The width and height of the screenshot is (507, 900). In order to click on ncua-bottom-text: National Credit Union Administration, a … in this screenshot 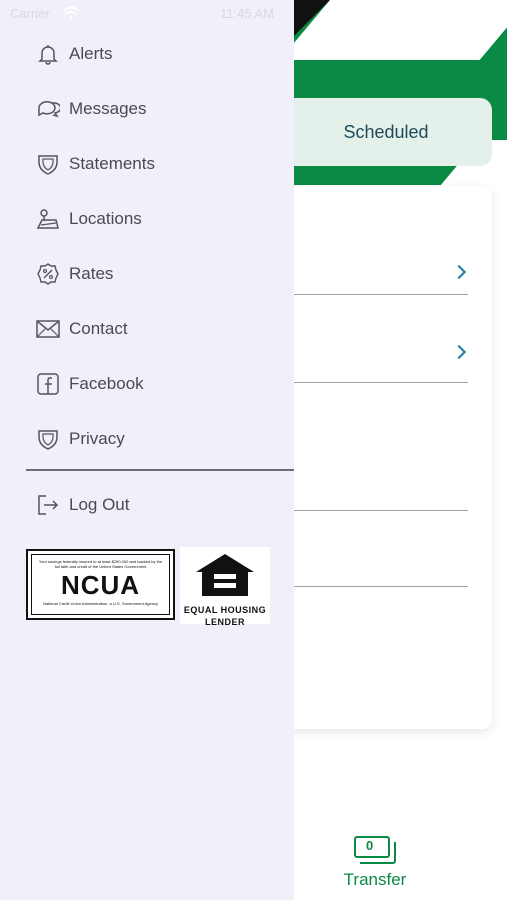, I will do `click(100, 603)`.